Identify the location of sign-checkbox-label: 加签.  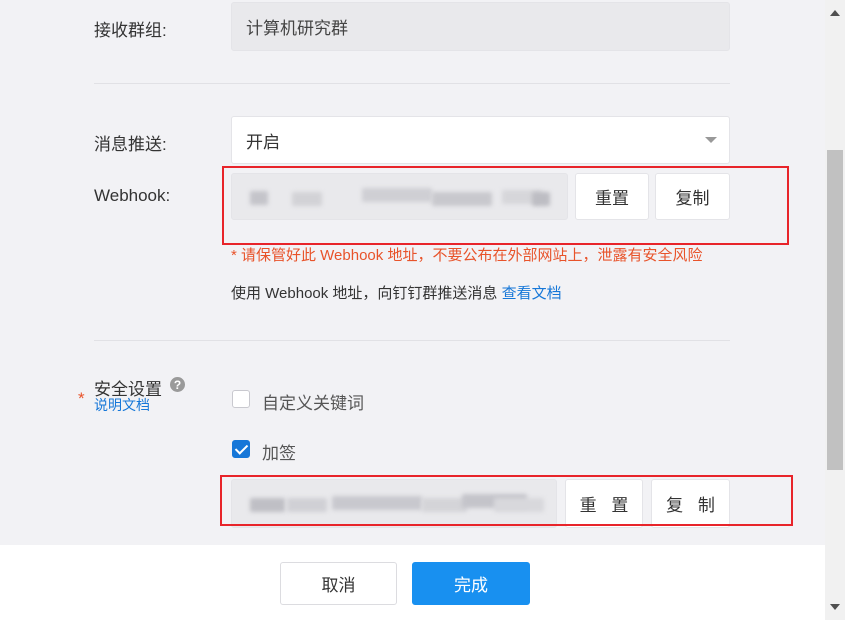
(279, 451).